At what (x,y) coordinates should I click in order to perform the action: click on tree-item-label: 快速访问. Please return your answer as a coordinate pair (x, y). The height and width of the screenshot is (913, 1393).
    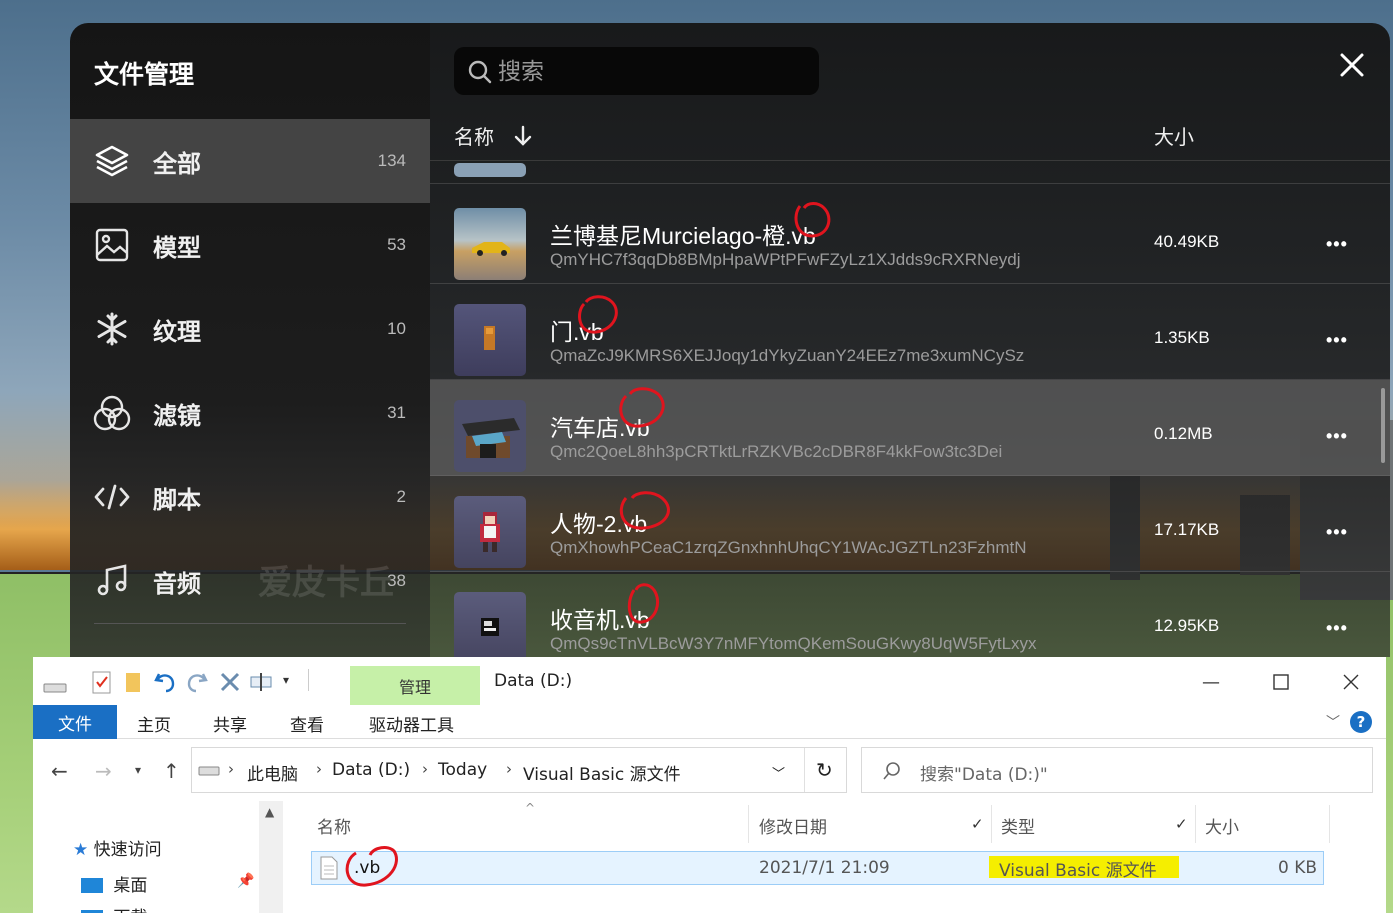
    Looking at the image, I should click on (127, 850).